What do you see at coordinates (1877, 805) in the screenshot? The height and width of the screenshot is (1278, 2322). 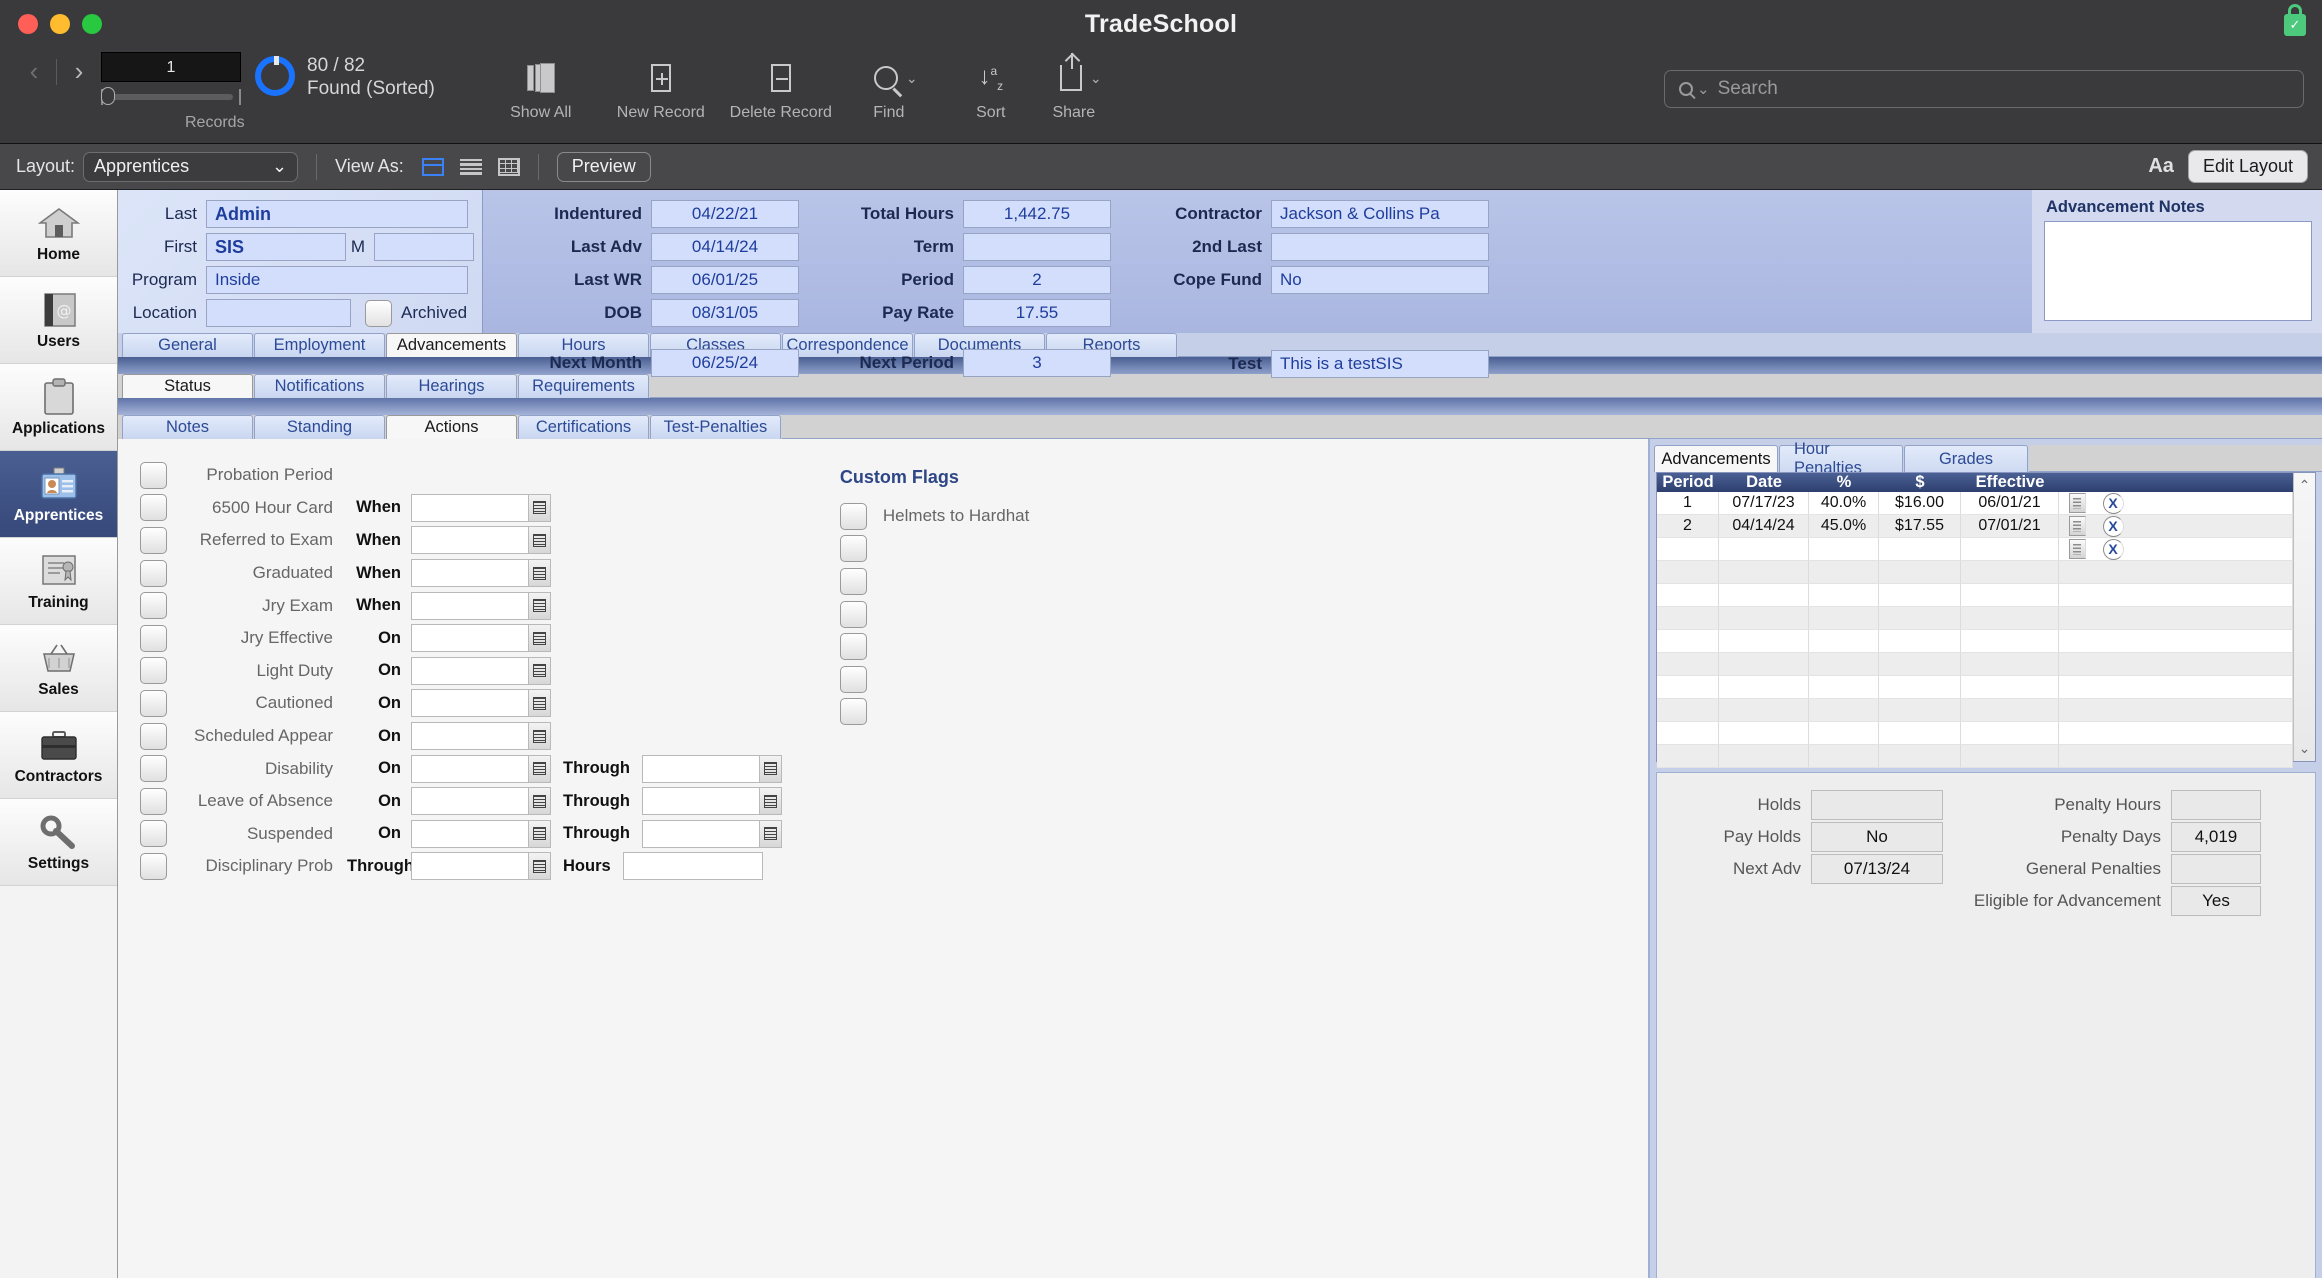 I see `holds-field` at bounding box center [1877, 805].